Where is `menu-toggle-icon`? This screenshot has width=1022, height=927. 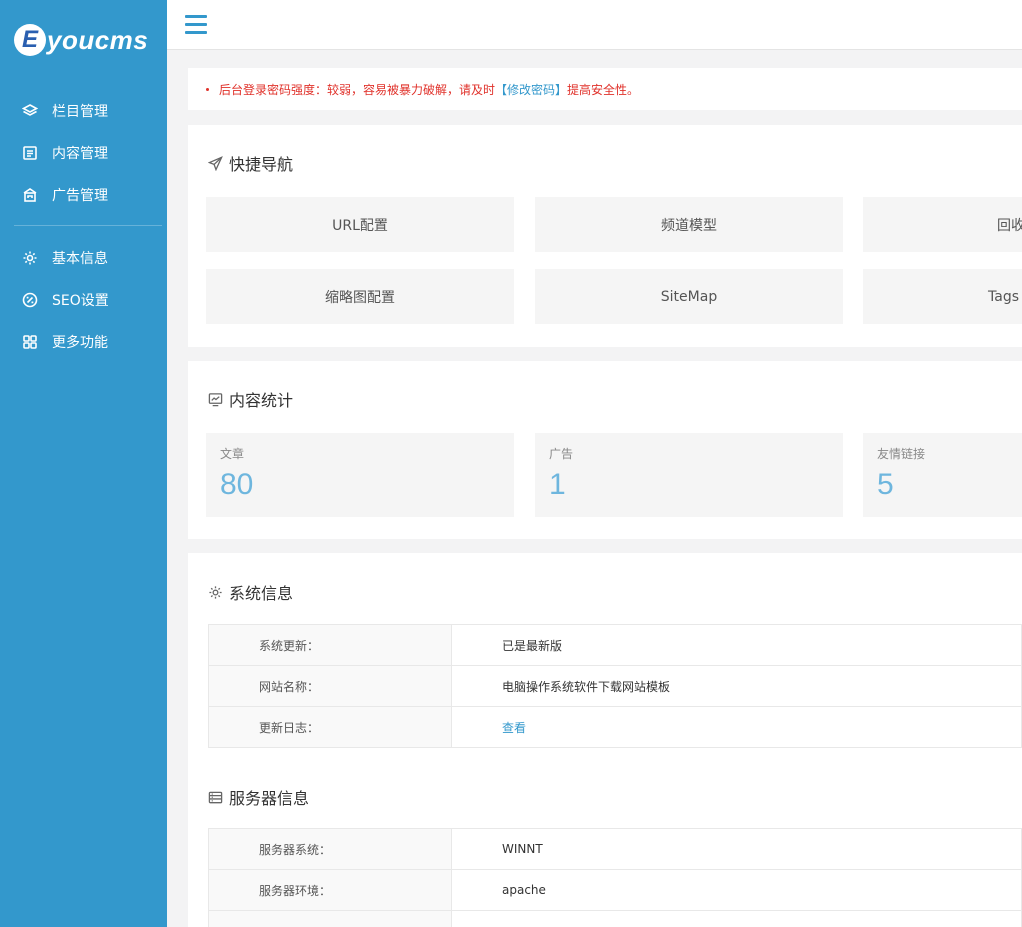
menu-toggle-icon is located at coordinates (196, 25).